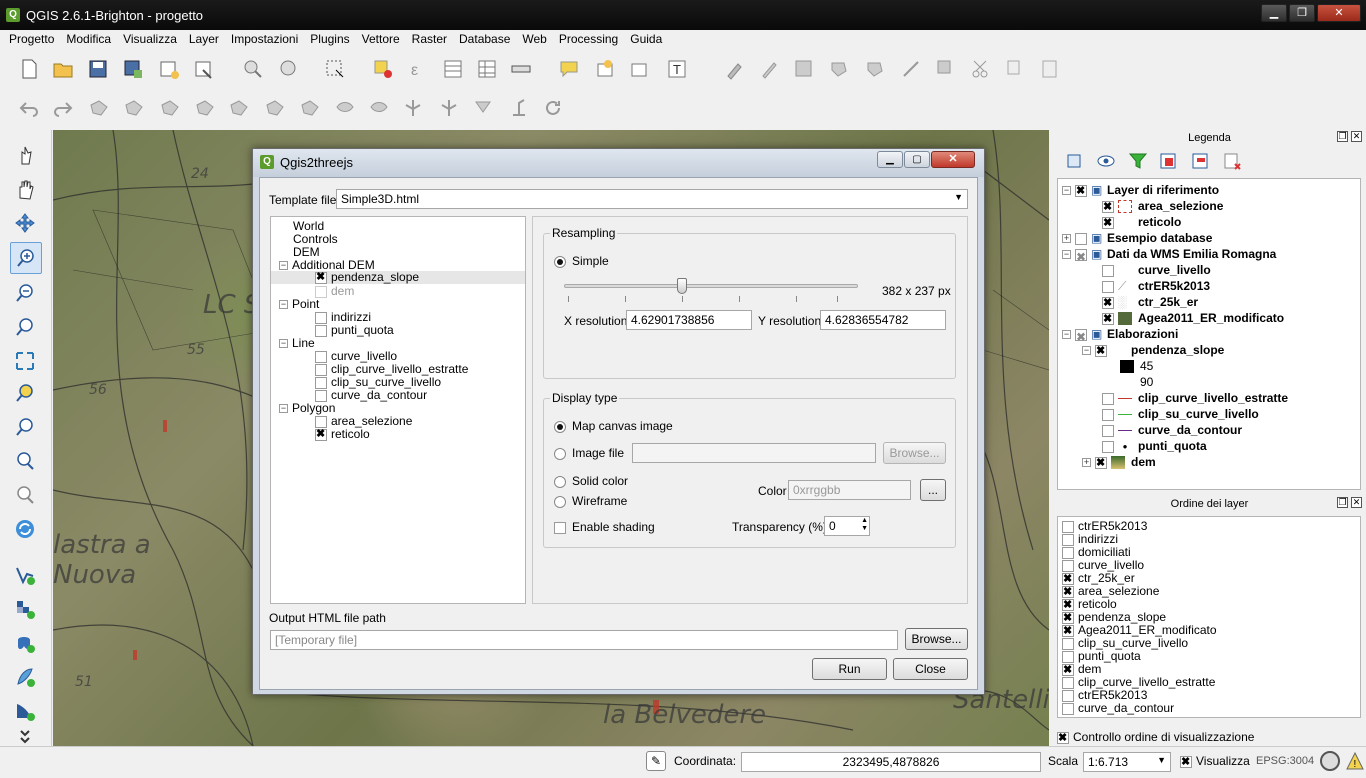  What do you see at coordinates (1193, 319) in the screenshot?
I see `legend-row-agea2011: Agea2011_ER_modificato` at bounding box center [1193, 319].